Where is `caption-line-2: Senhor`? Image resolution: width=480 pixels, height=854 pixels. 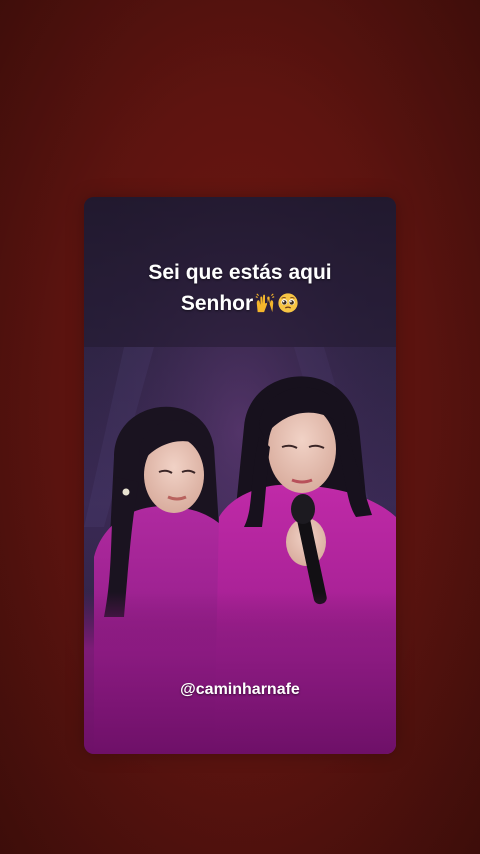 caption-line-2: Senhor is located at coordinates (217, 303).